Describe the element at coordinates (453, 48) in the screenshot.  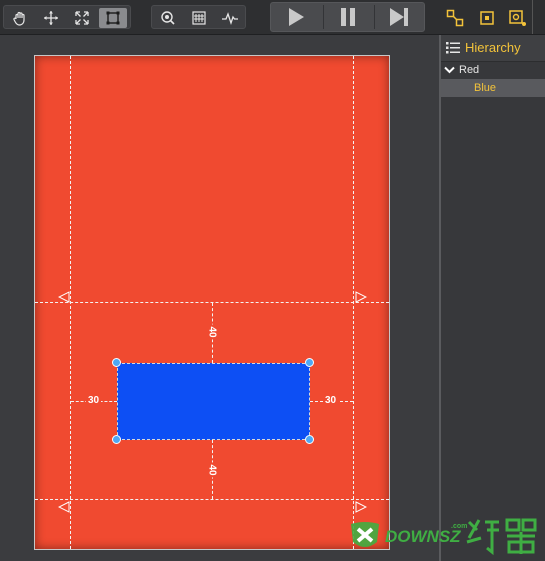
I see `list-icon` at that location.